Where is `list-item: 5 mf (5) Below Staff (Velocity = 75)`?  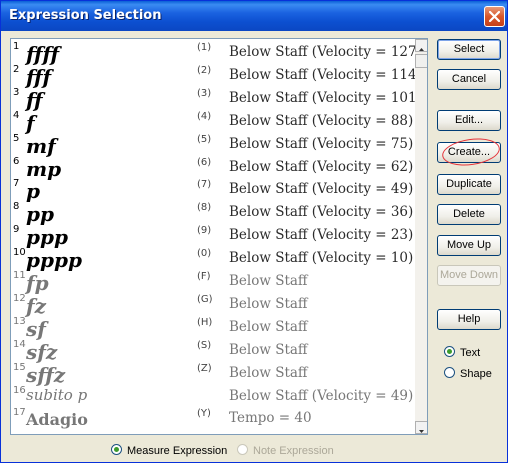 list-item: 5 mf (5) Below Staff (Velocity = 75) is located at coordinates (212, 145).